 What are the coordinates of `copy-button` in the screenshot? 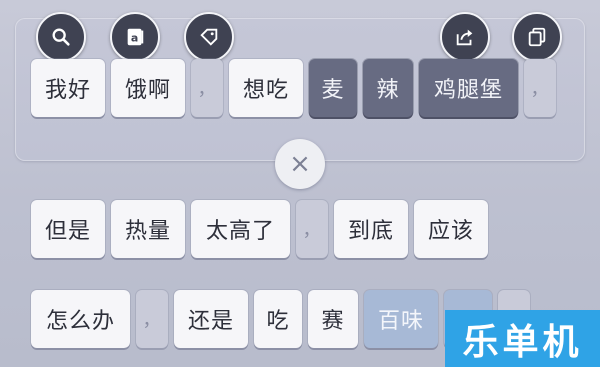 It's located at (537, 37).